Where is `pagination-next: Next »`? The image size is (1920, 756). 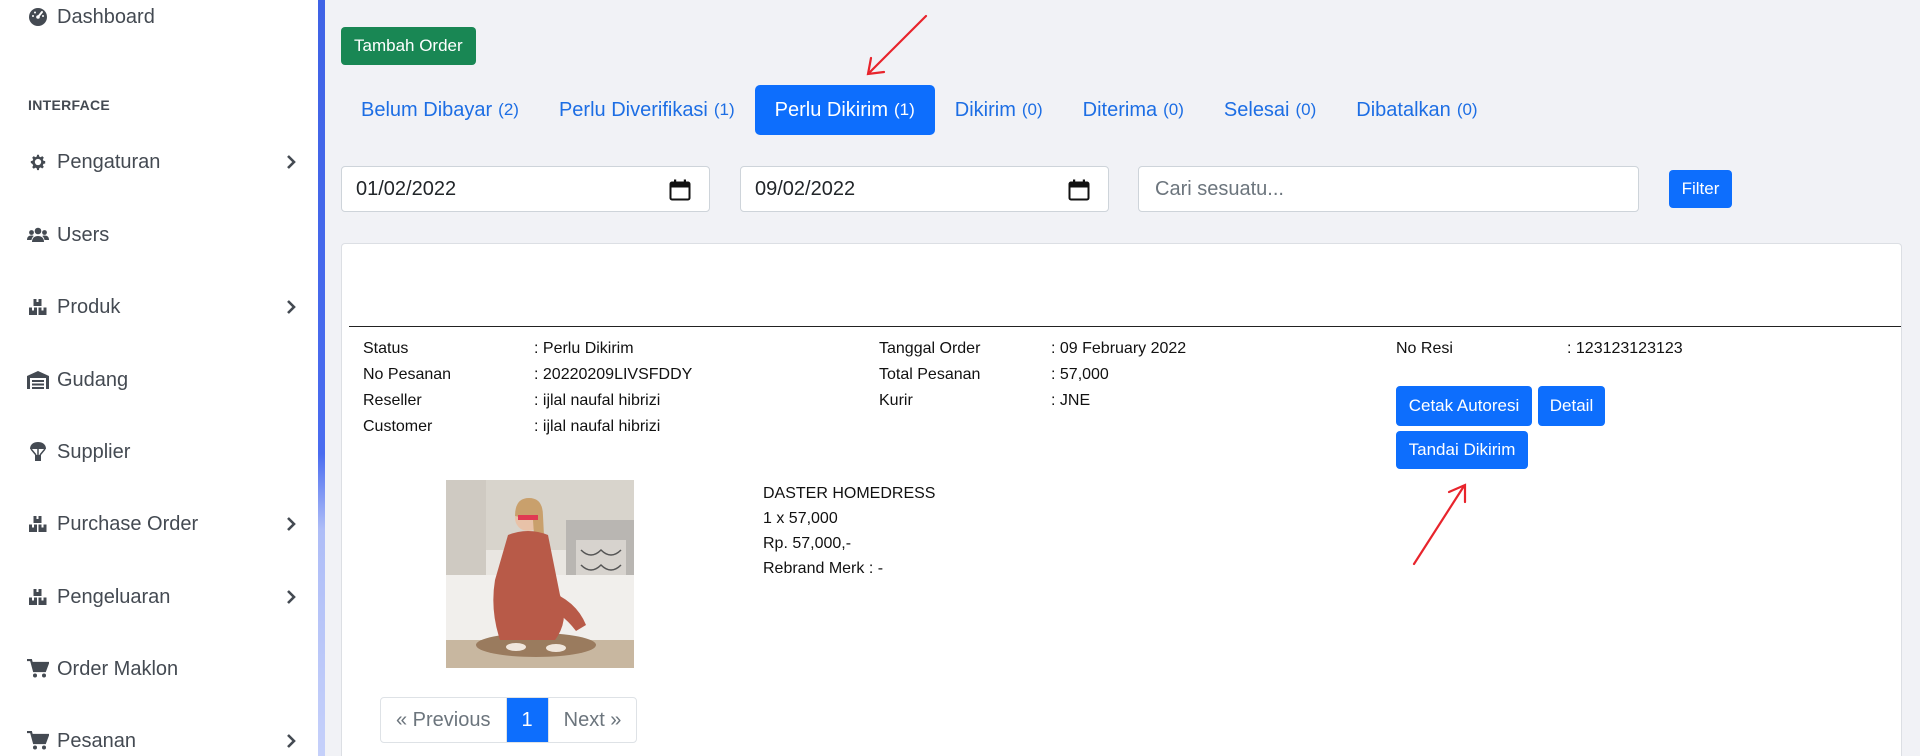
pagination-next: Next » is located at coordinates (593, 720).